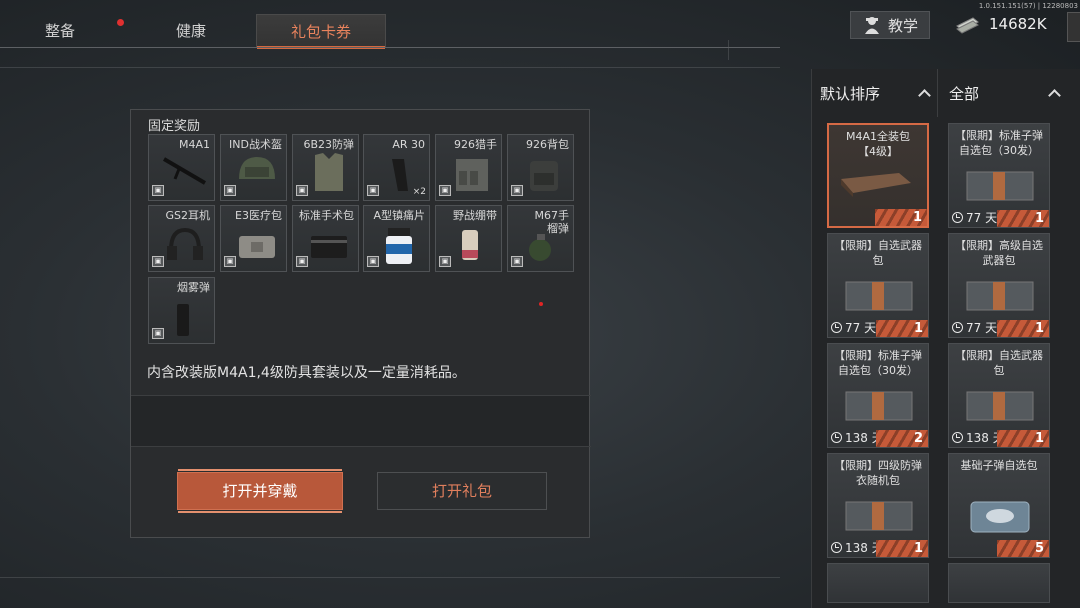 The width and height of the screenshot is (1080, 608). Describe the element at coordinates (260, 491) in the screenshot. I see `open-and-equip-button: 打开并穿戴` at that location.